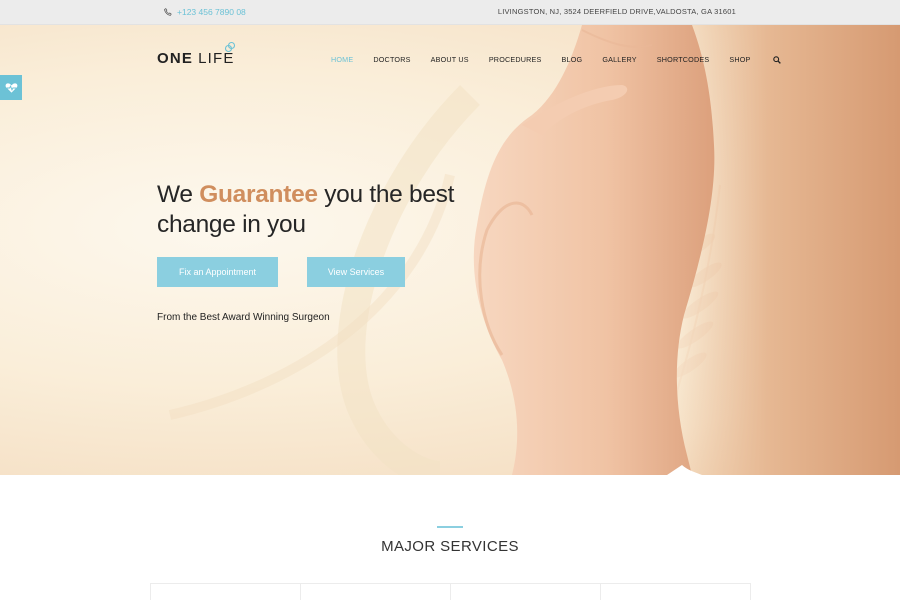 The image size is (900, 600). Describe the element at coordinates (231, 224) in the screenshot. I see `headline-line2: change in you` at that location.